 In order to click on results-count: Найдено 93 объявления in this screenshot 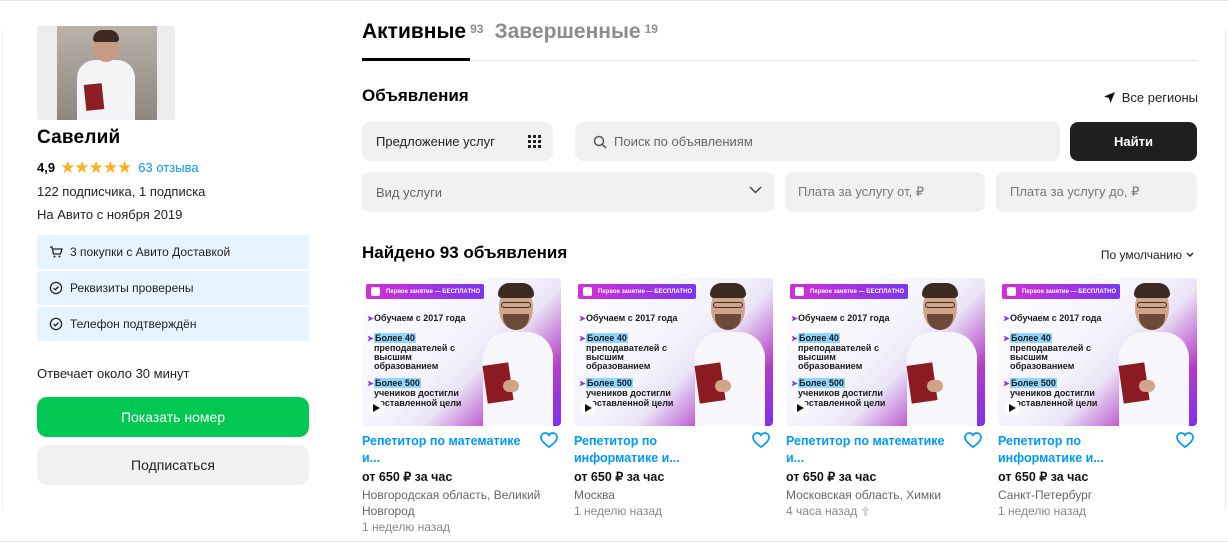, I will do `click(465, 252)`.